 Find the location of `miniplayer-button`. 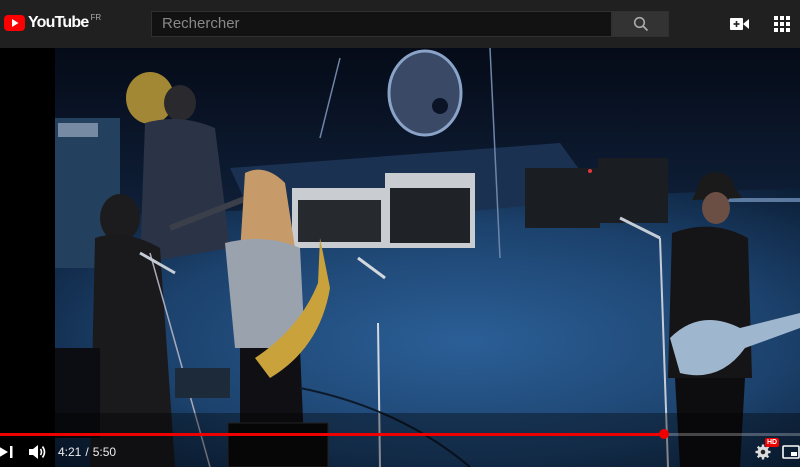

miniplayer-button is located at coordinates (791, 452).